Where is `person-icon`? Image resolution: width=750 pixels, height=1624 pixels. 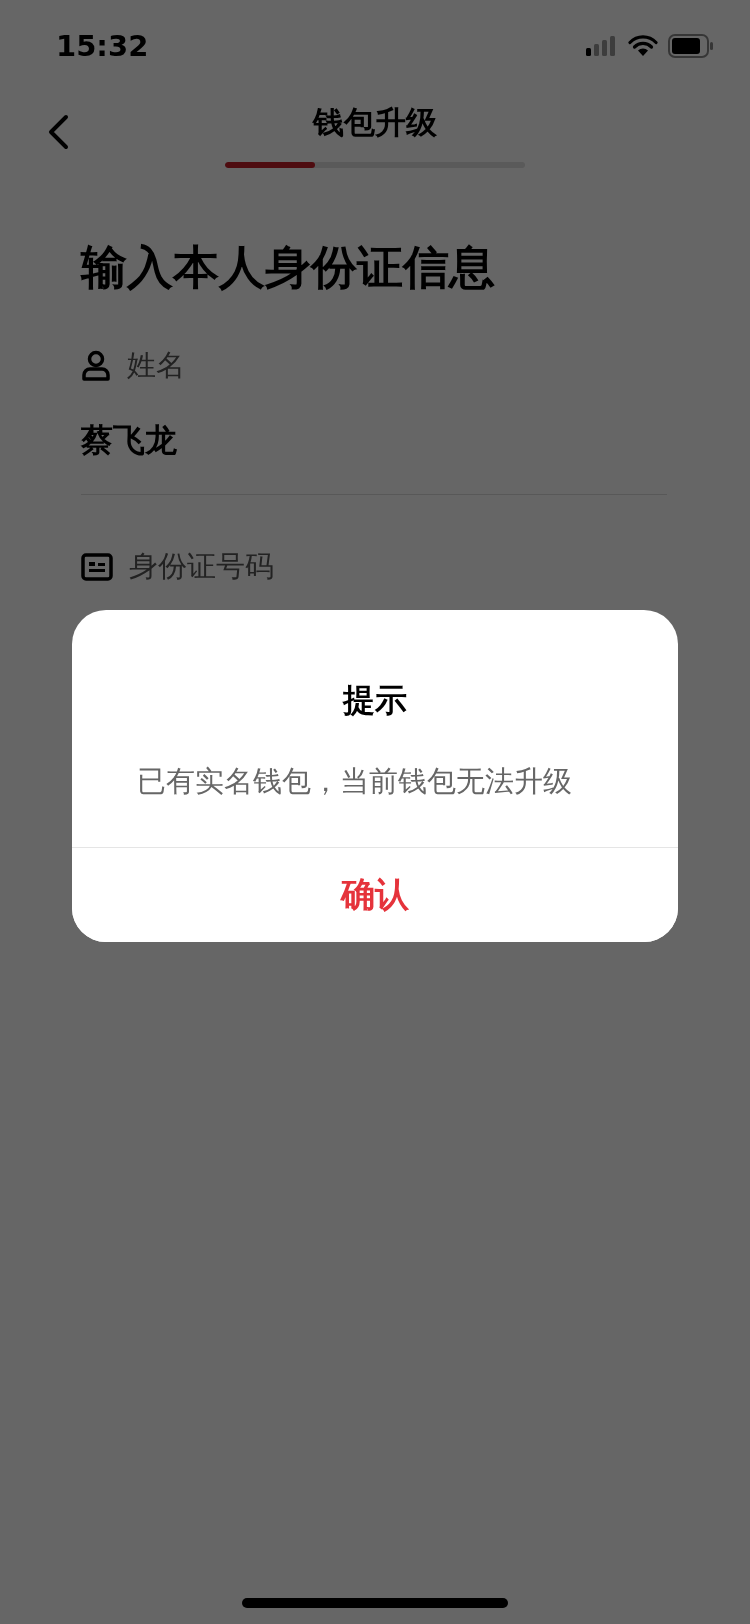
person-icon is located at coordinates (96, 366).